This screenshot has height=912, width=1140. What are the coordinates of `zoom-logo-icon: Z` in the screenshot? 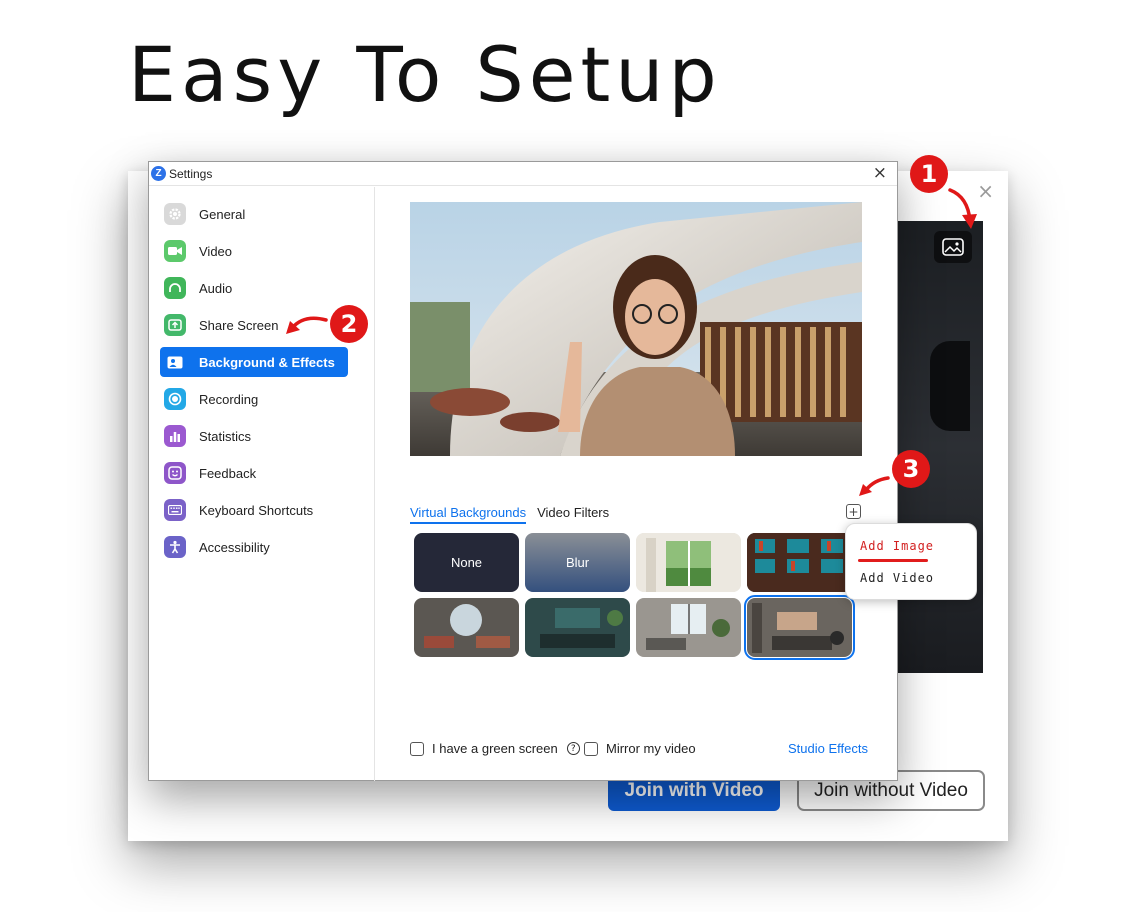 It's located at (158, 173).